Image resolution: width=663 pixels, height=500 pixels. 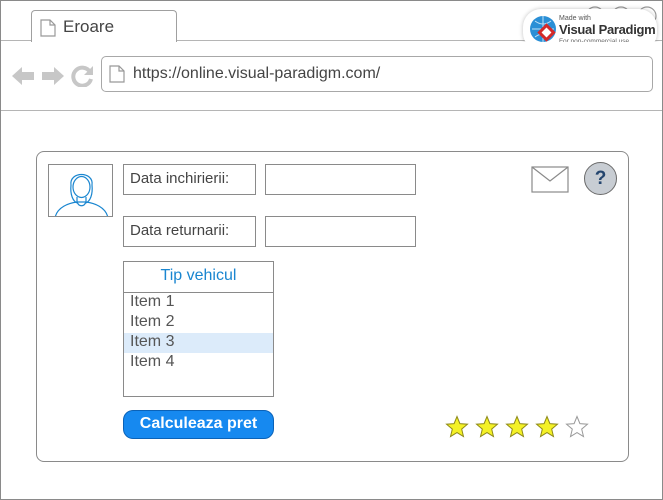 I want to click on browser-tab: Eroare, so click(x=104, y=26).